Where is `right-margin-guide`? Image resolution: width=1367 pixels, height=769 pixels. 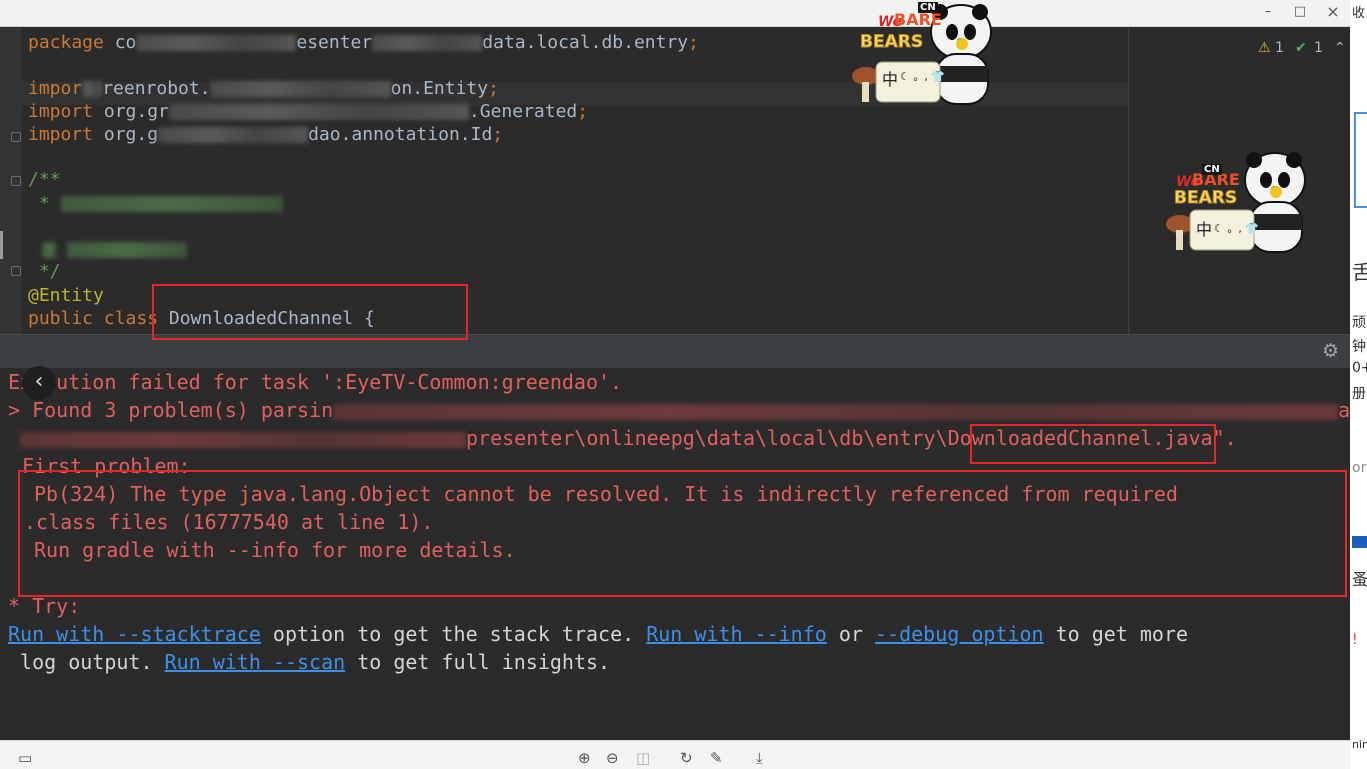 right-margin-guide is located at coordinates (1128, 181).